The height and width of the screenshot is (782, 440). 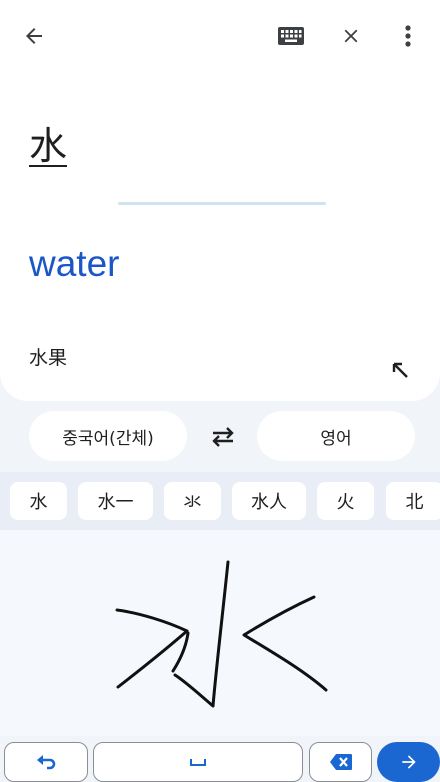 I want to click on more-vert-icon, so click(x=408, y=36).